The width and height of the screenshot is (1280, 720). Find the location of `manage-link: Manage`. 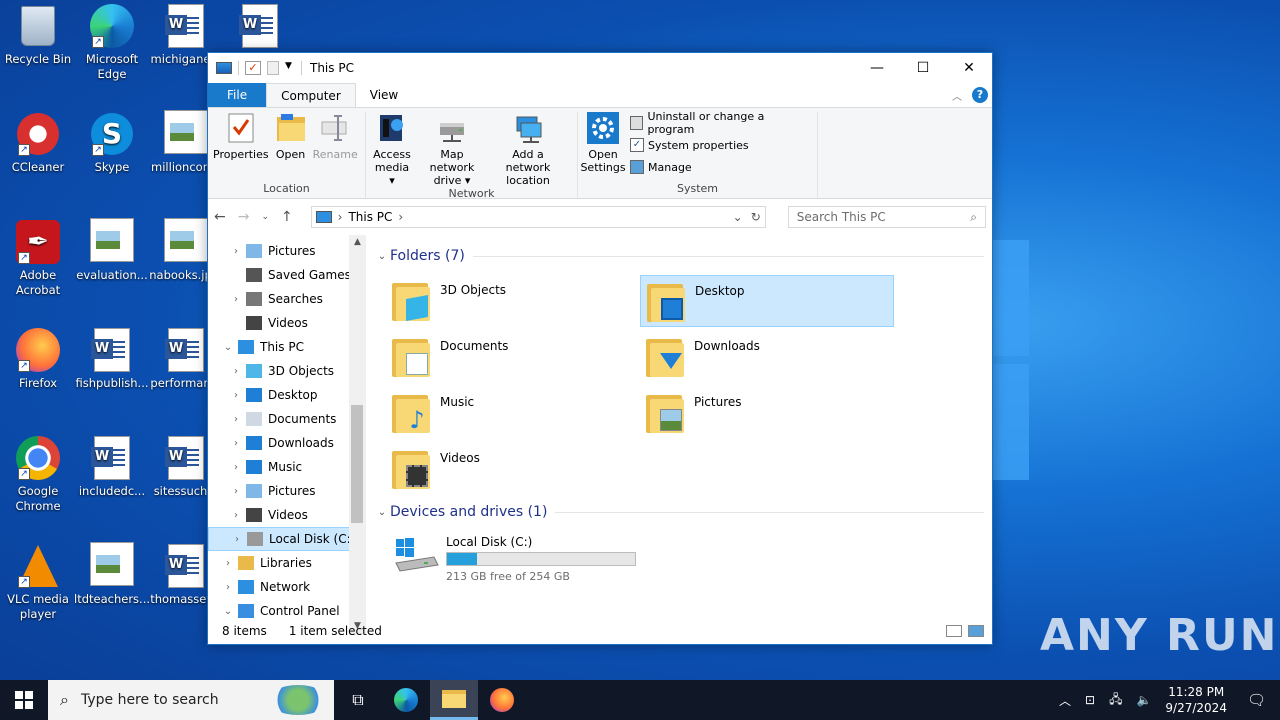

manage-link: Manage is located at coordinates (718, 167).